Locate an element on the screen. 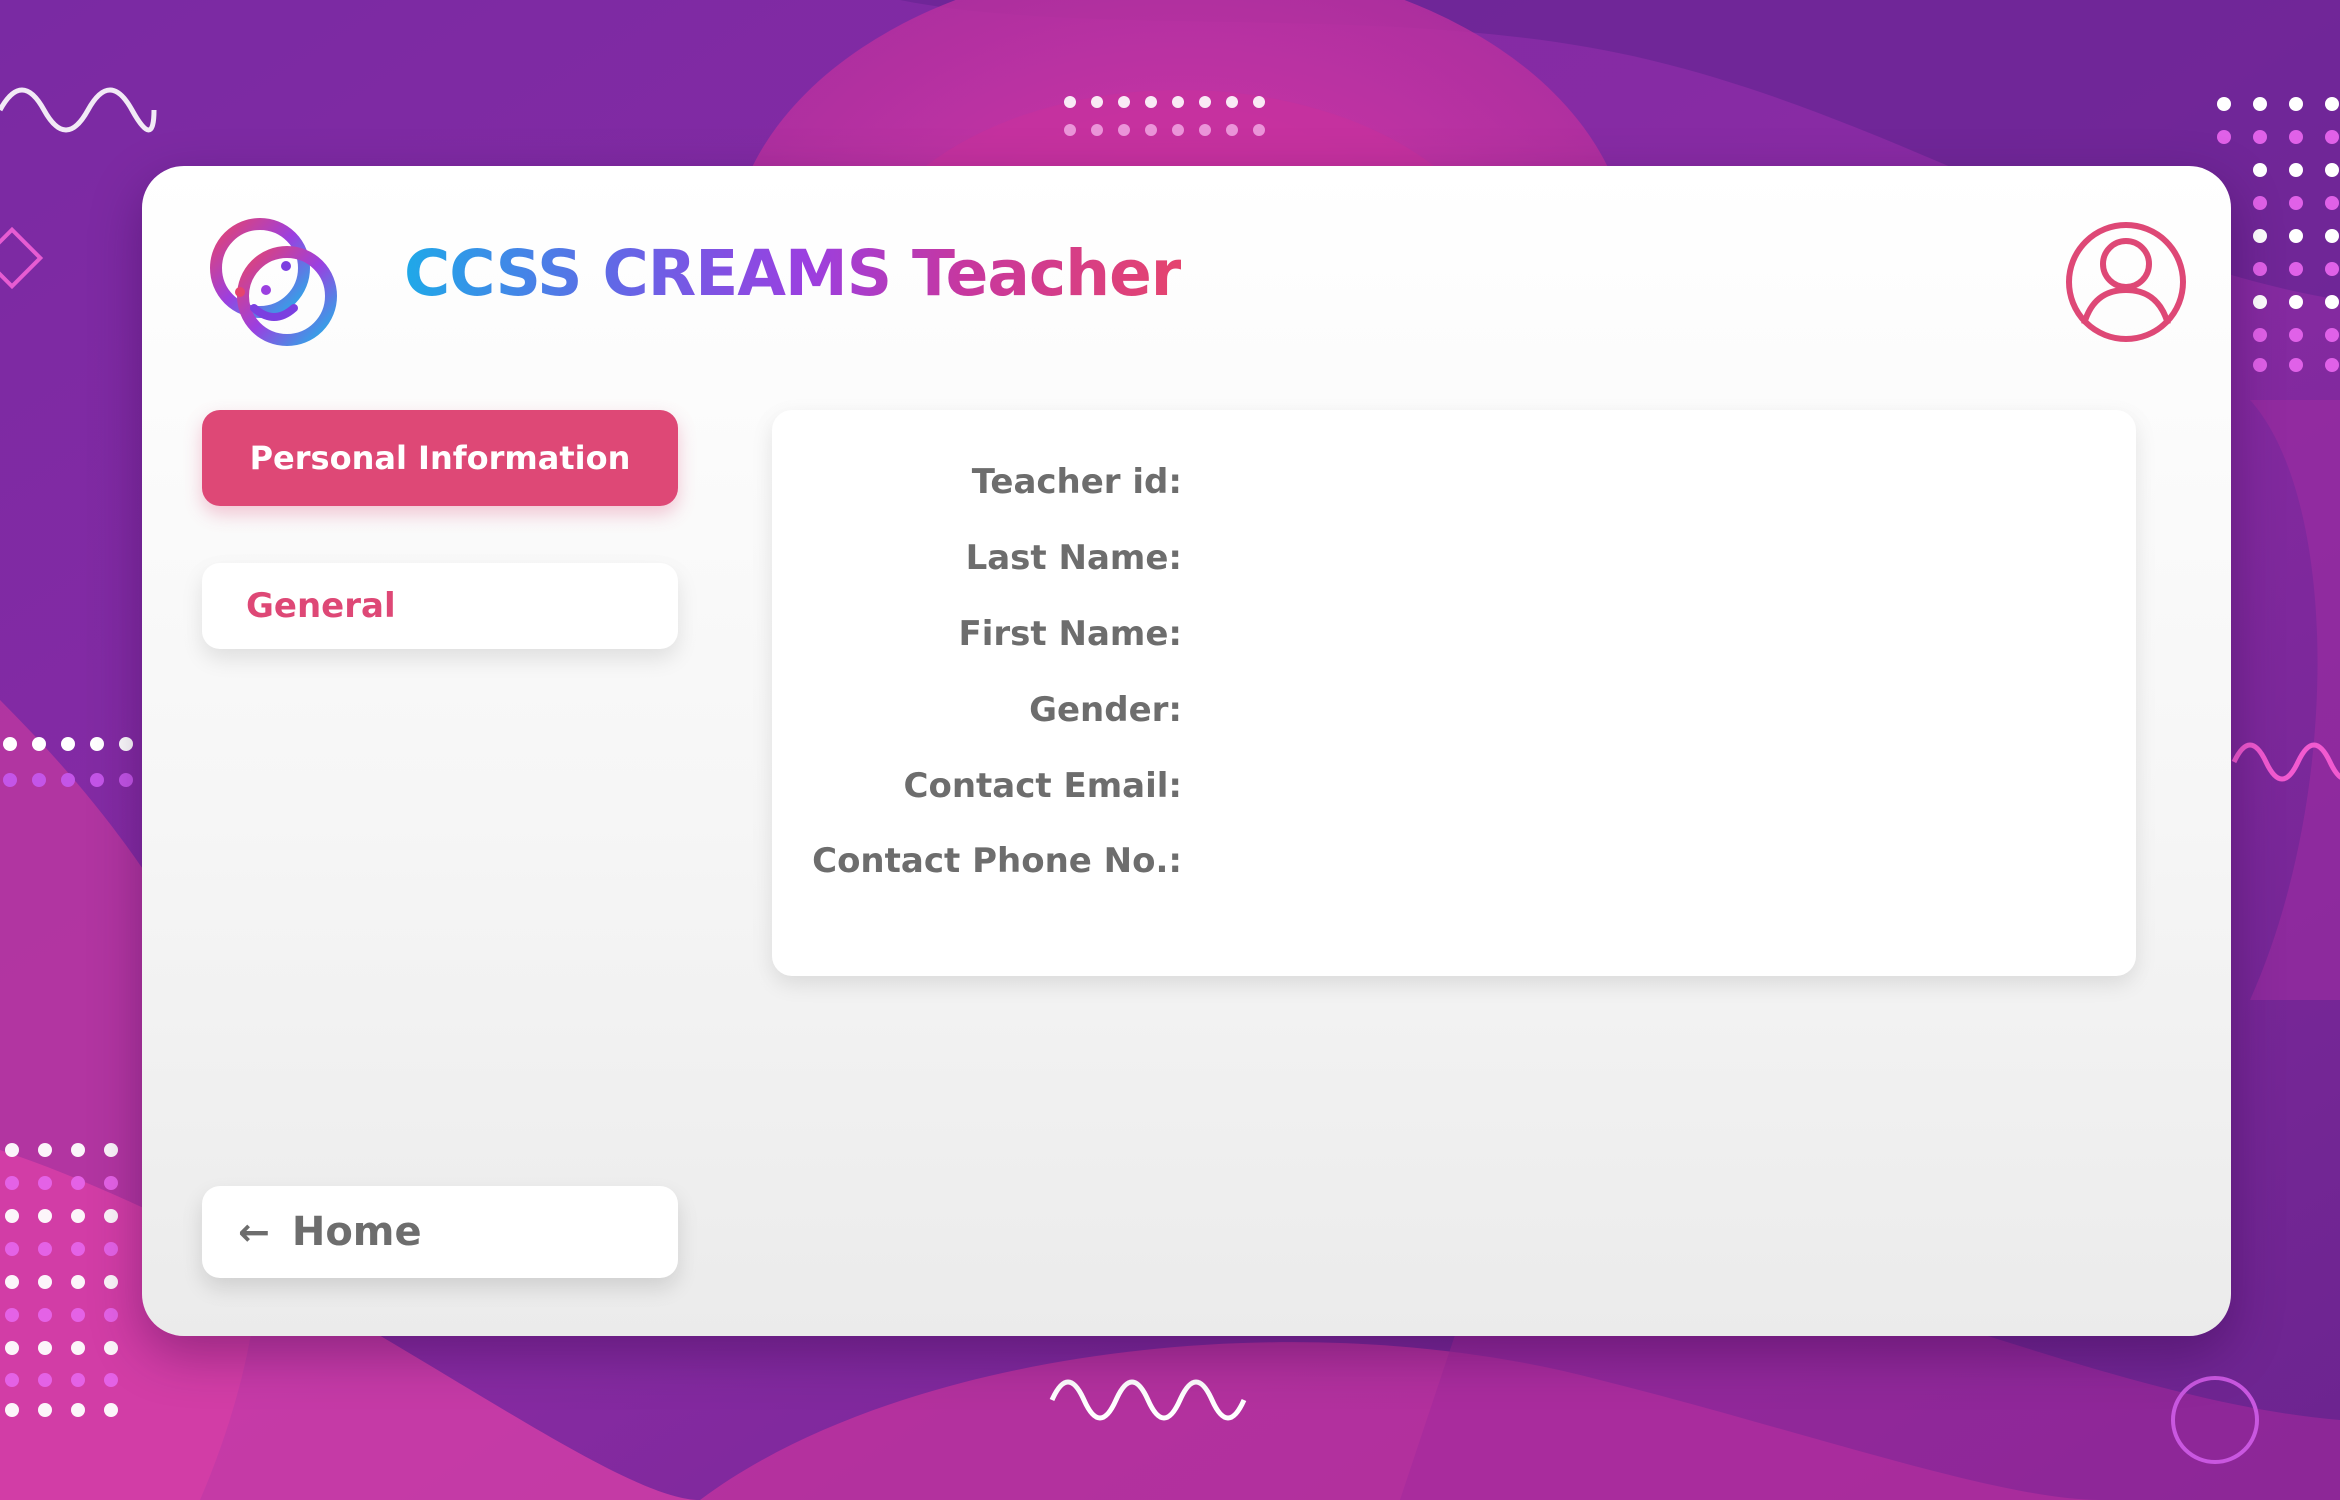  arrow-left-icon: ← is located at coordinates (254, 1232).